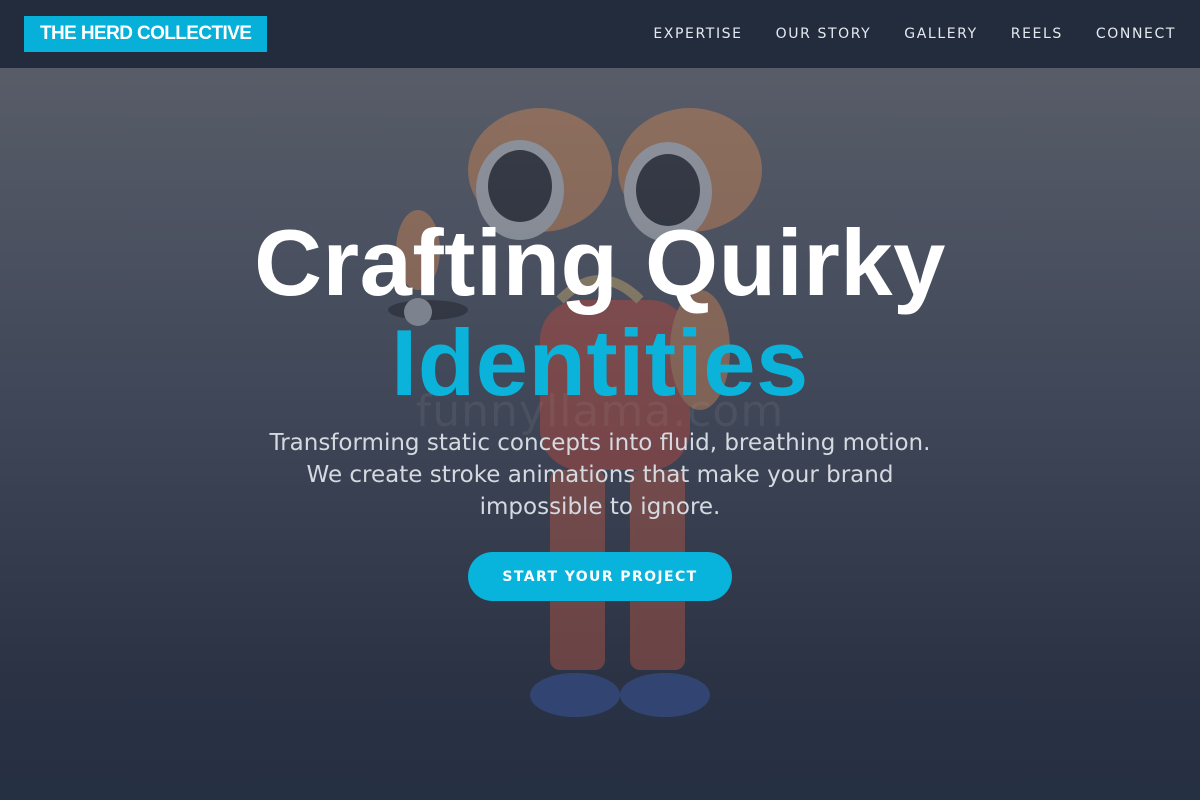 The height and width of the screenshot is (800, 1200). I want to click on hero-title-line1: Crafting Quirky, so click(600, 262).